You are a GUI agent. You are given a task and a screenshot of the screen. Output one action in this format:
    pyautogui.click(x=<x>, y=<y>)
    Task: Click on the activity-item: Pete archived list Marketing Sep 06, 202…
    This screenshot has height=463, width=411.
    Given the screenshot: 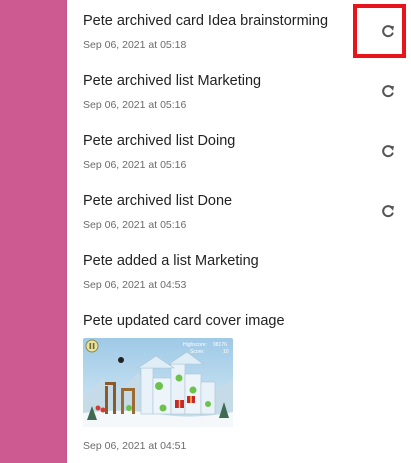 What is the action you would take?
    pyautogui.click(x=247, y=97)
    